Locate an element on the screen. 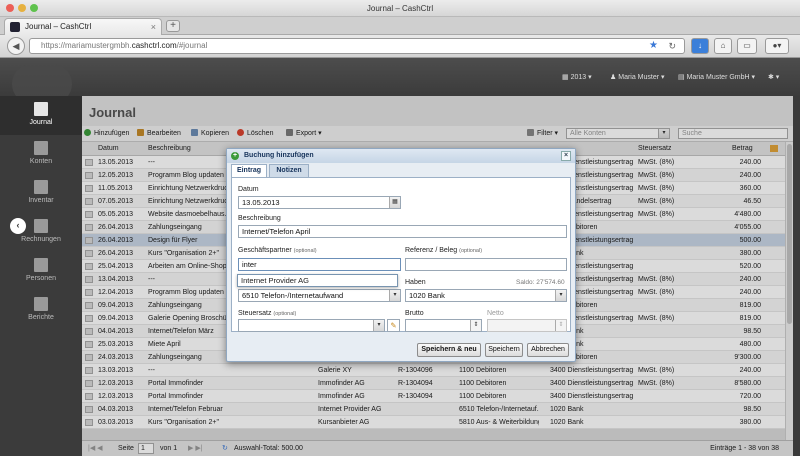 Image resolution: width=800 pixels, height=456 pixels. sidebar-toggle-button: ▭ is located at coordinates (747, 46).